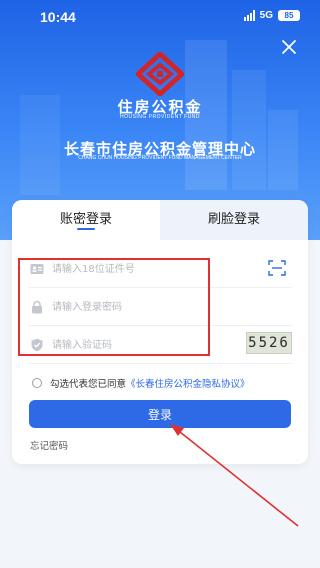 The height and width of the screenshot is (568, 320). What do you see at coordinates (277, 268) in the screenshot?
I see `scan-icon` at bounding box center [277, 268].